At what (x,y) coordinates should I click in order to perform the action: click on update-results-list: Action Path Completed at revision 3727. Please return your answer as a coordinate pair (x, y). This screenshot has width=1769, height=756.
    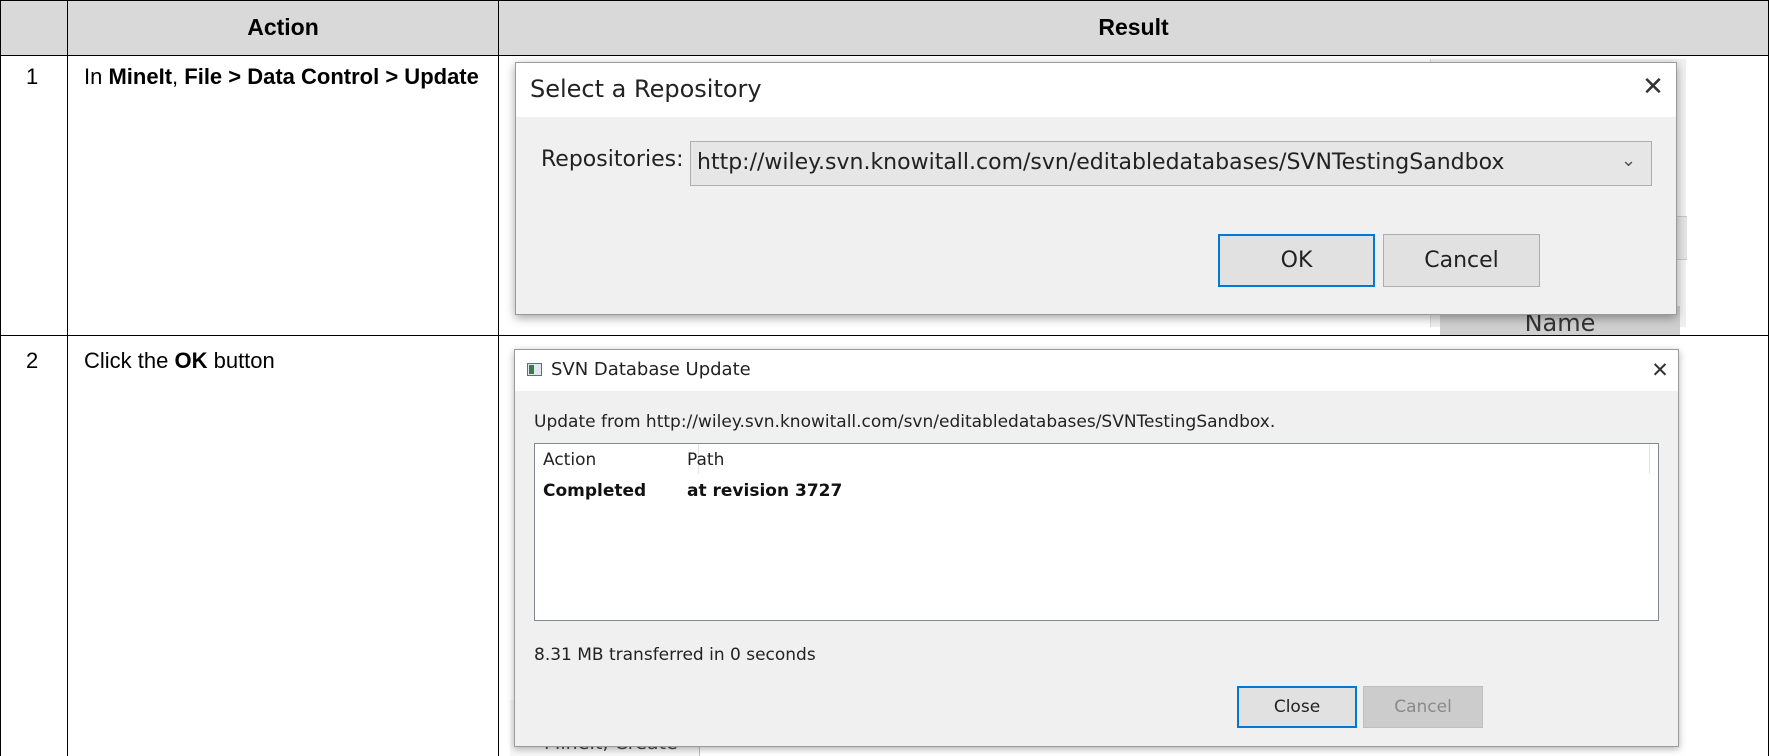
    Looking at the image, I should click on (1096, 532).